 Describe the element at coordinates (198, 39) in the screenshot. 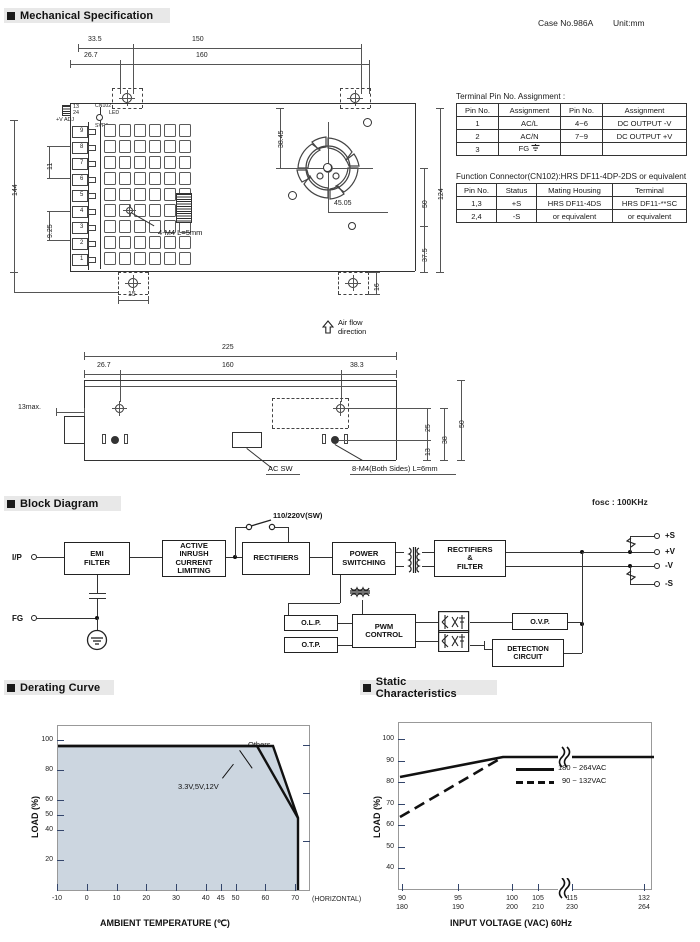

I see `dim-150: 150` at that location.